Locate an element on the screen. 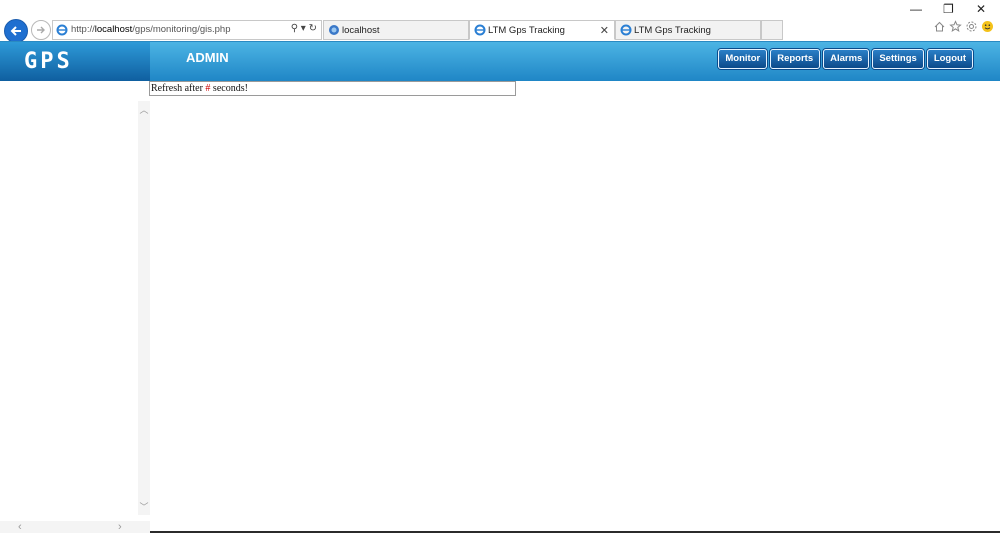  new-tab-button is located at coordinates (772, 30).